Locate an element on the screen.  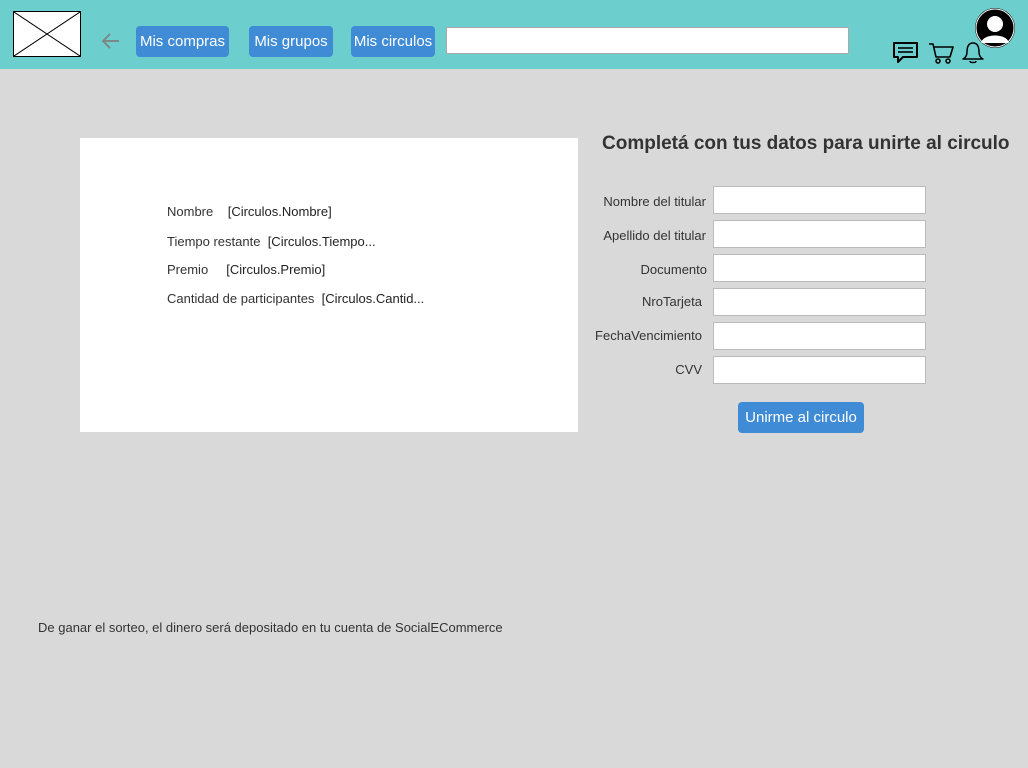
documento-input is located at coordinates (819, 268).